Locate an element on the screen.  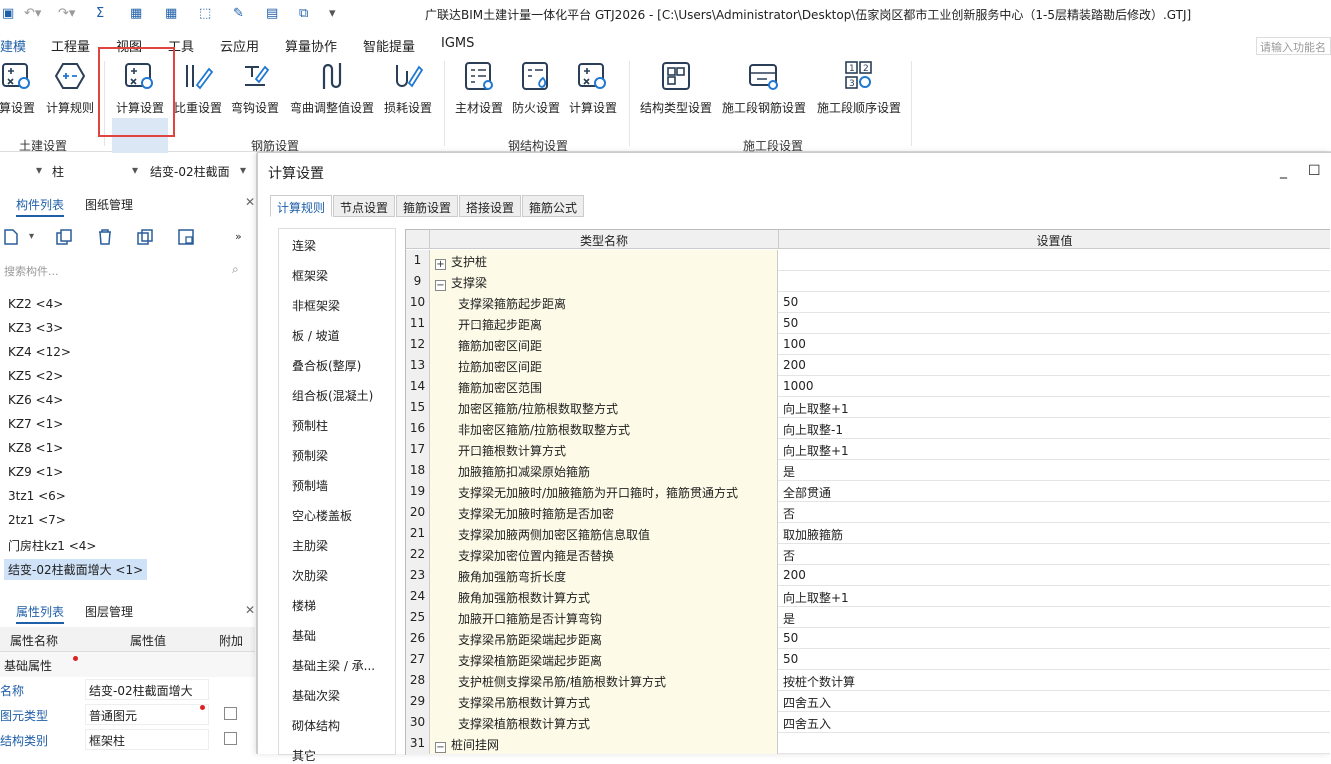
menu-collab: 算量协作 is located at coordinates (311, 45).